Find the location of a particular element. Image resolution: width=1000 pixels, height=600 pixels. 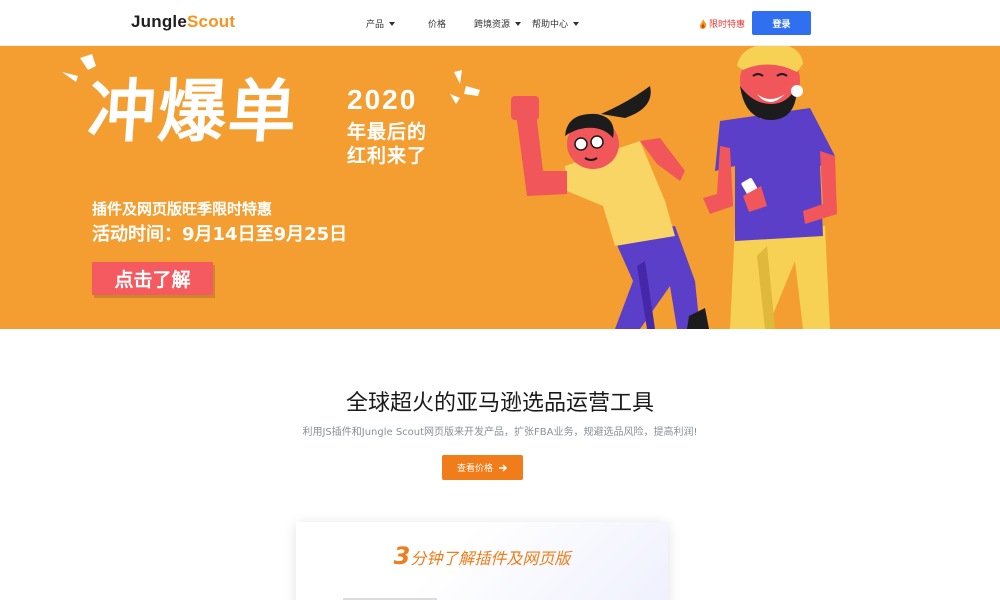

logo-text-accent: Scout is located at coordinates (211, 21).